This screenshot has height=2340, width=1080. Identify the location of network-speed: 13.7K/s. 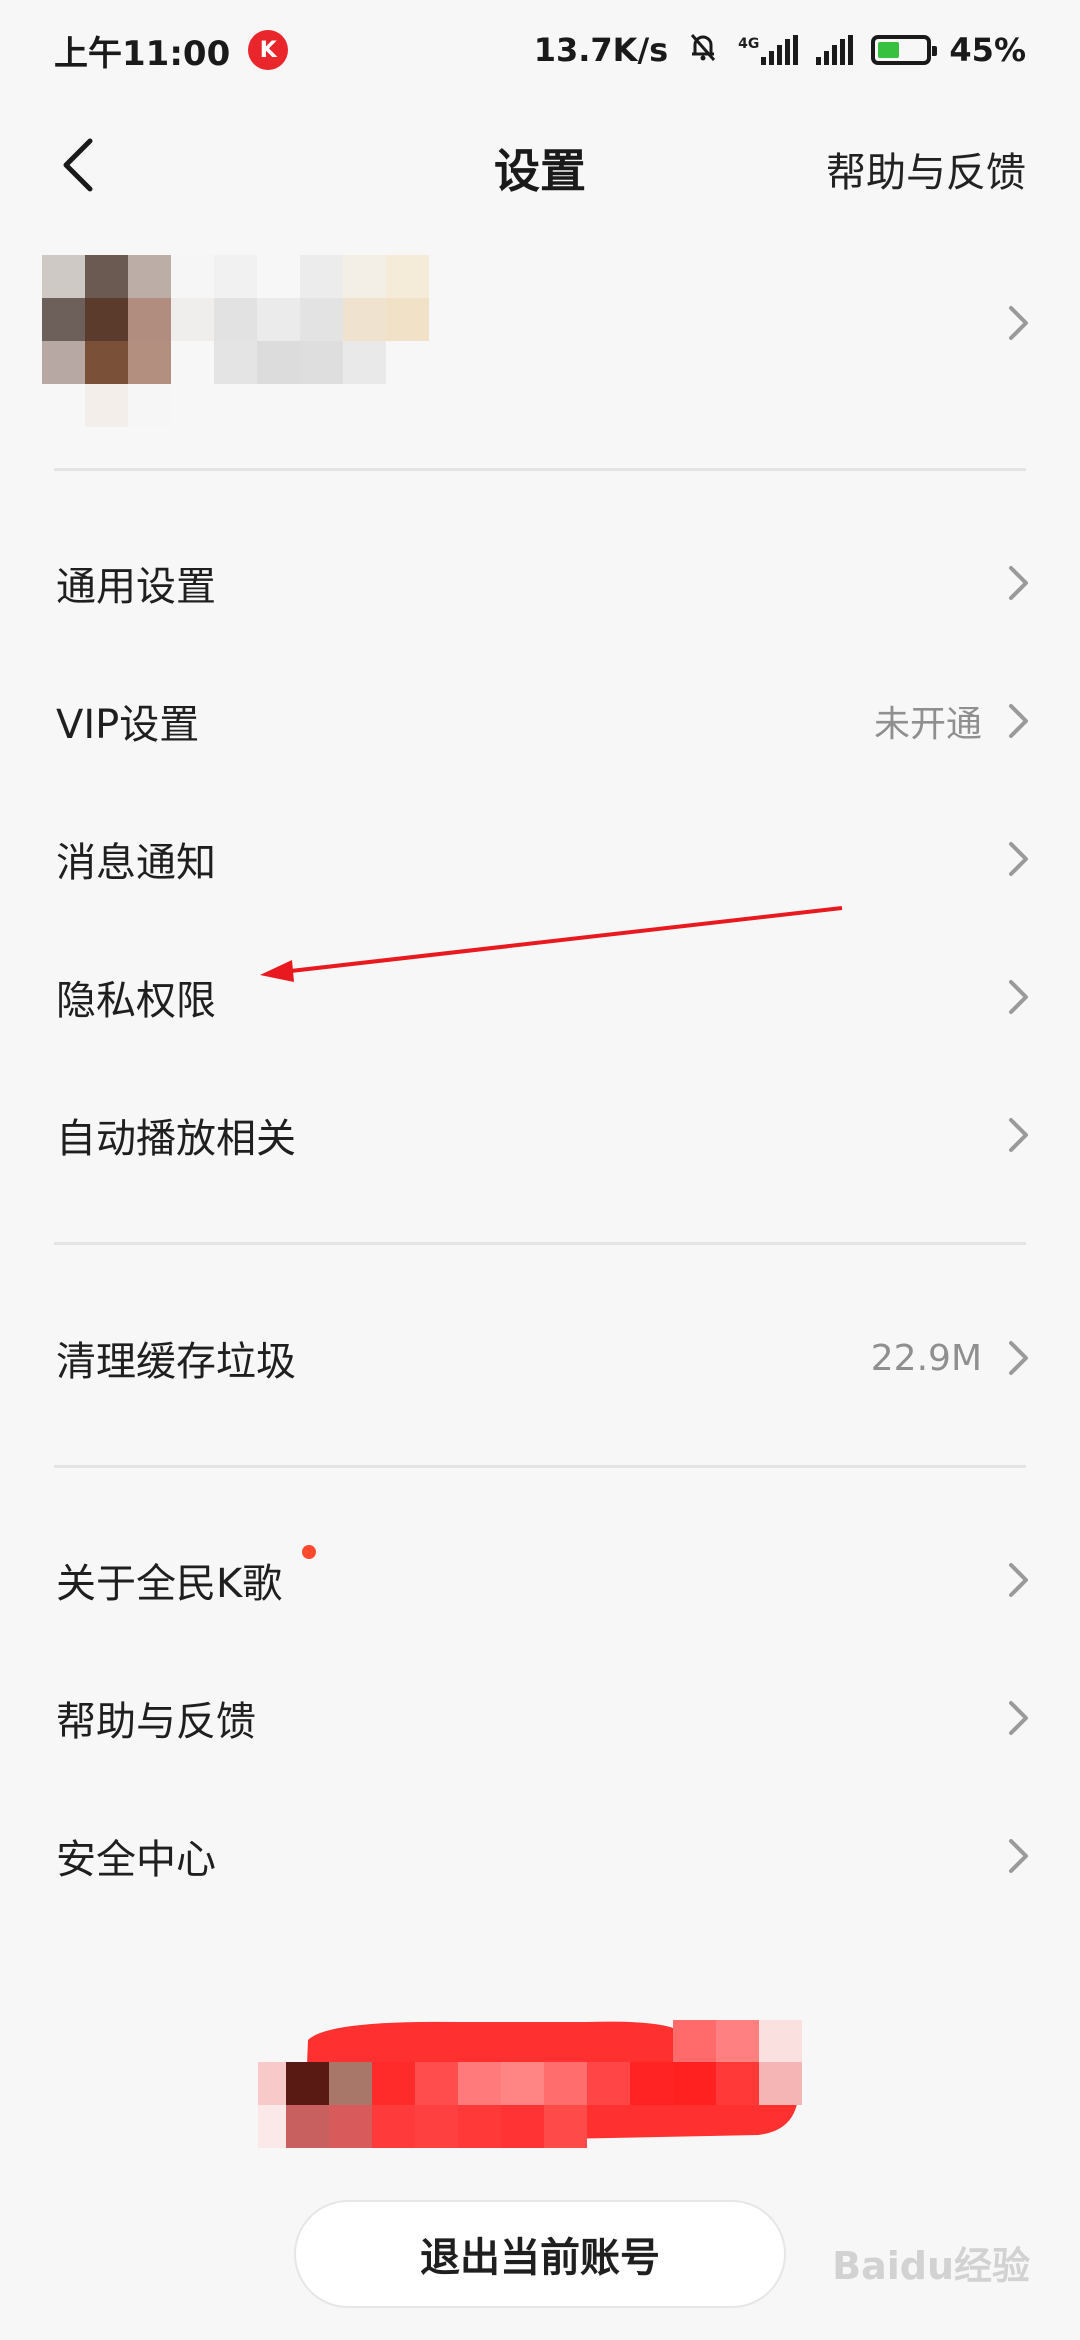
(601, 50).